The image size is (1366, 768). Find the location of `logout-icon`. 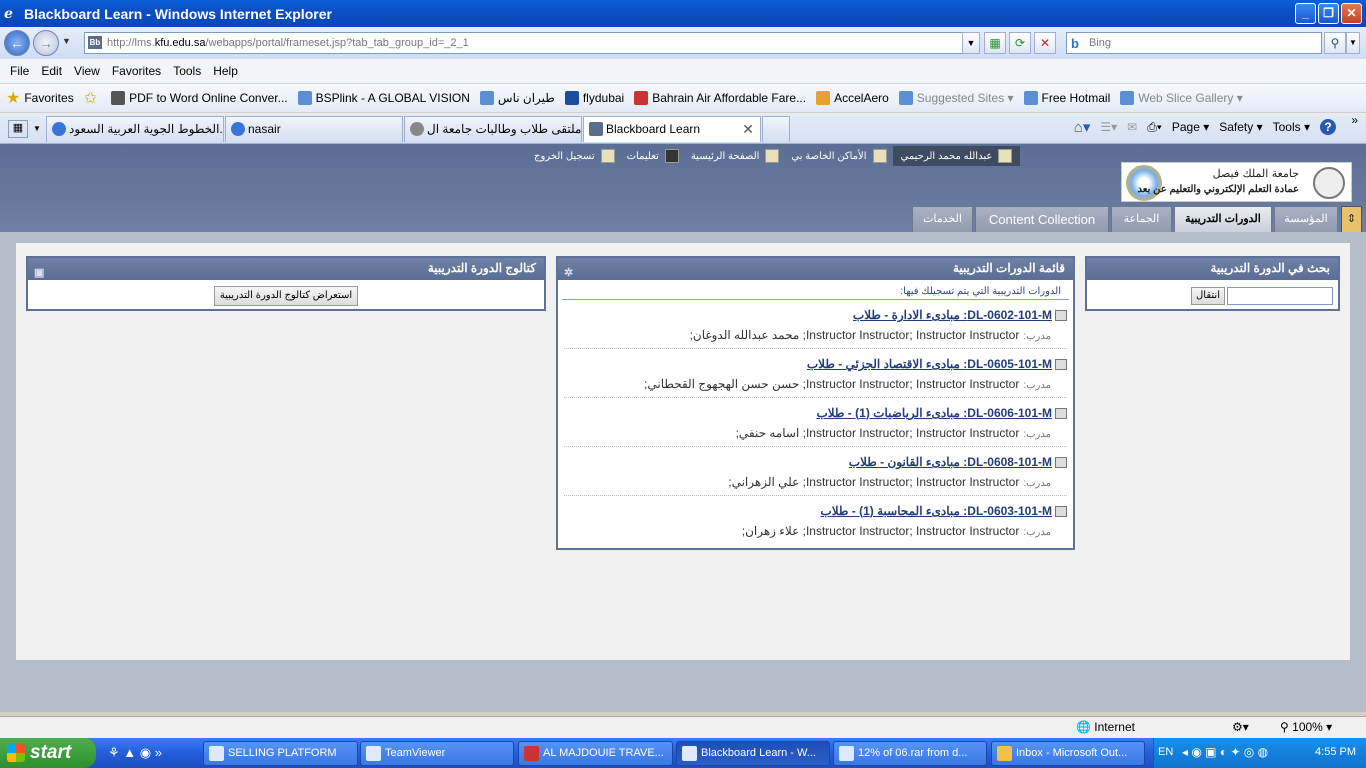

logout-icon is located at coordinates (607, 156).